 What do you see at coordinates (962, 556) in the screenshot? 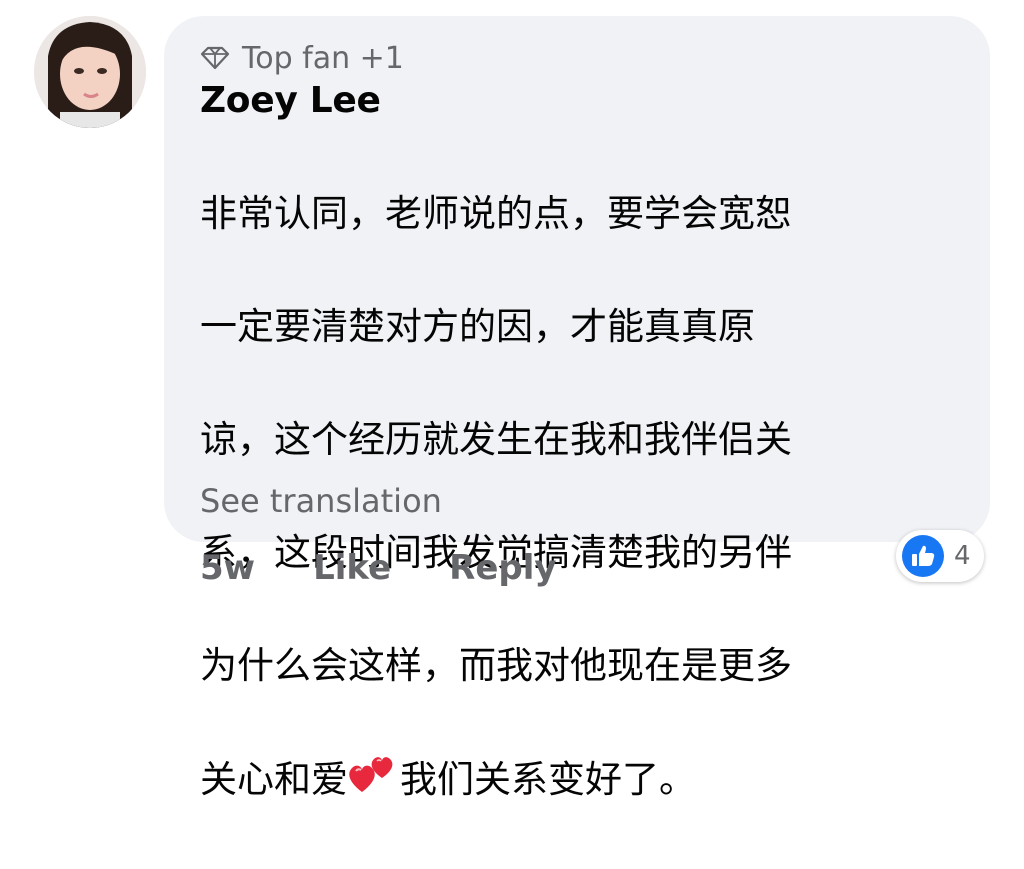
I see `reaction-count: 4` at bounding box center [962, 556].